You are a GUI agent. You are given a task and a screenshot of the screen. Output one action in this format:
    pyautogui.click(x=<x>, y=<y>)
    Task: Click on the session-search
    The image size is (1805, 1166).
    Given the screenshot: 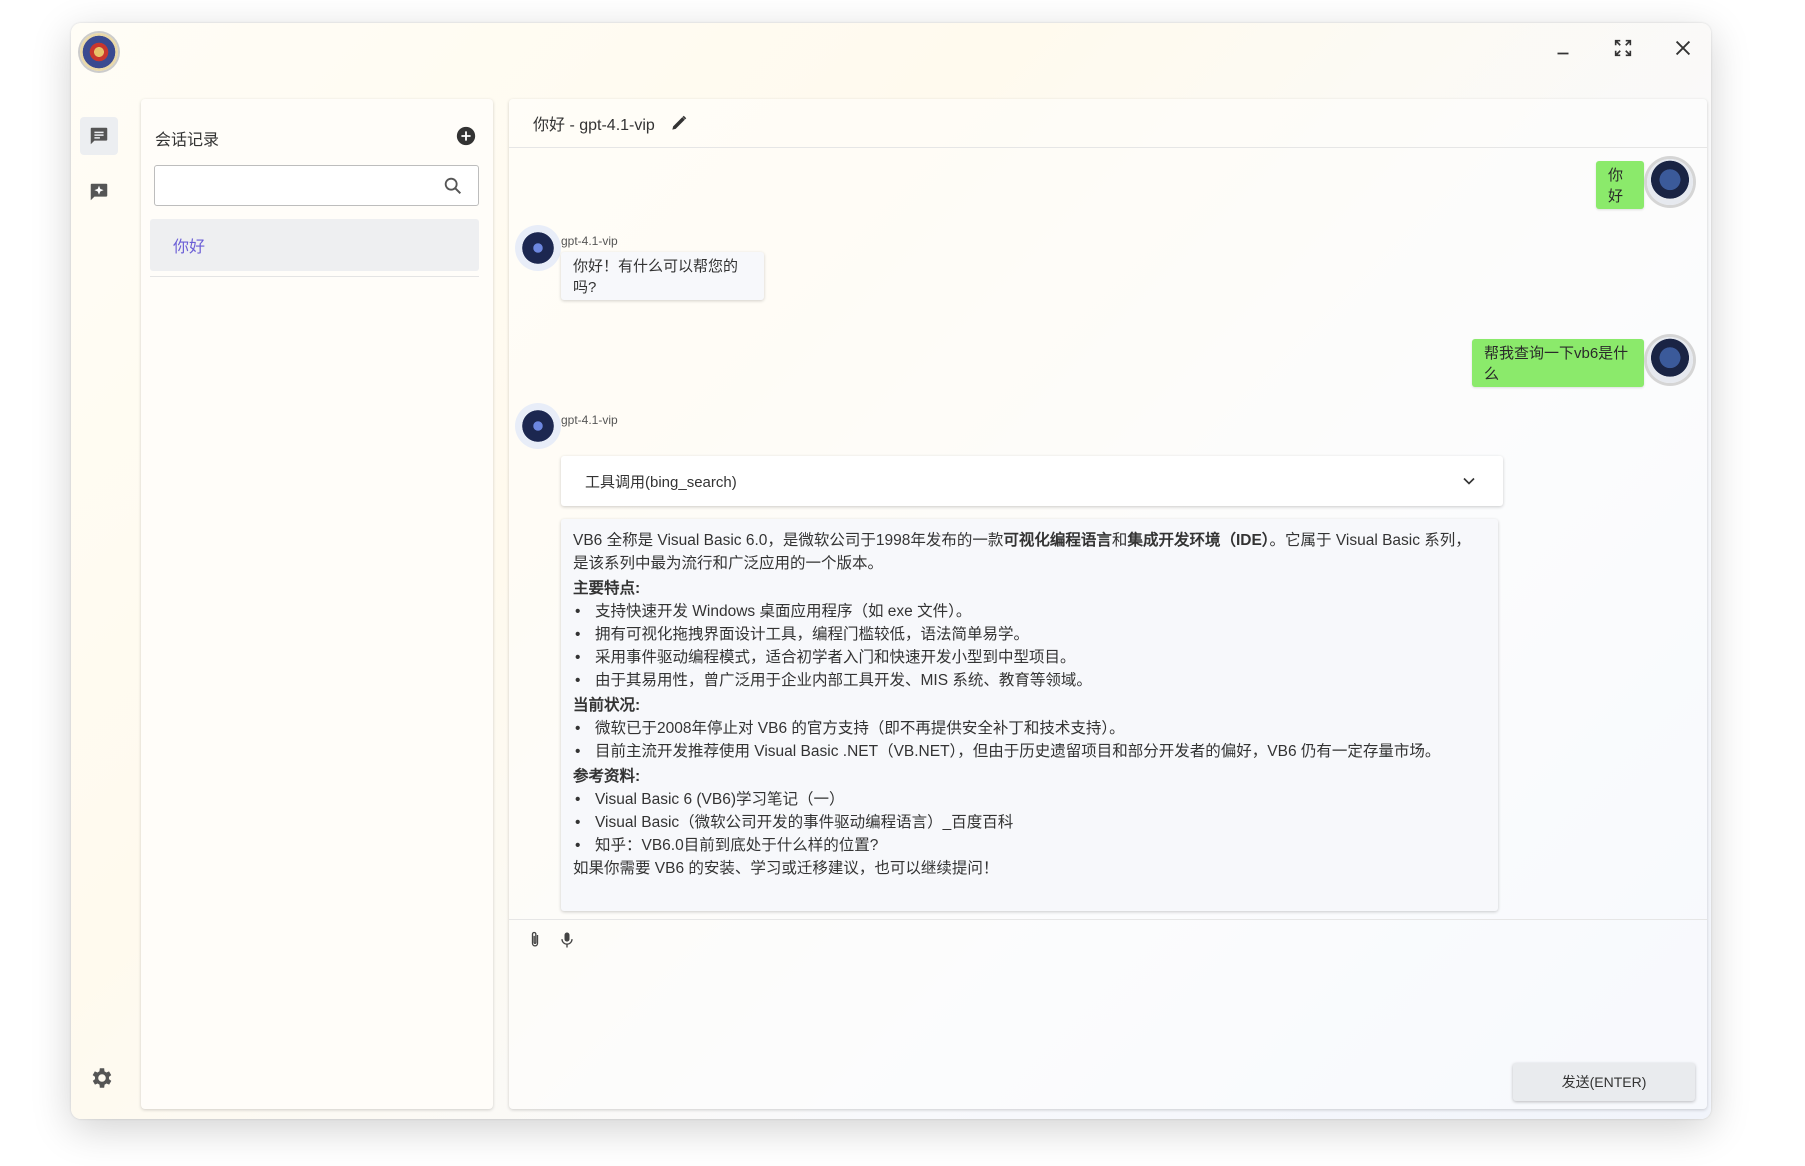 What is the action you would take?
    pyautogui.click(x=316, y=185)
    